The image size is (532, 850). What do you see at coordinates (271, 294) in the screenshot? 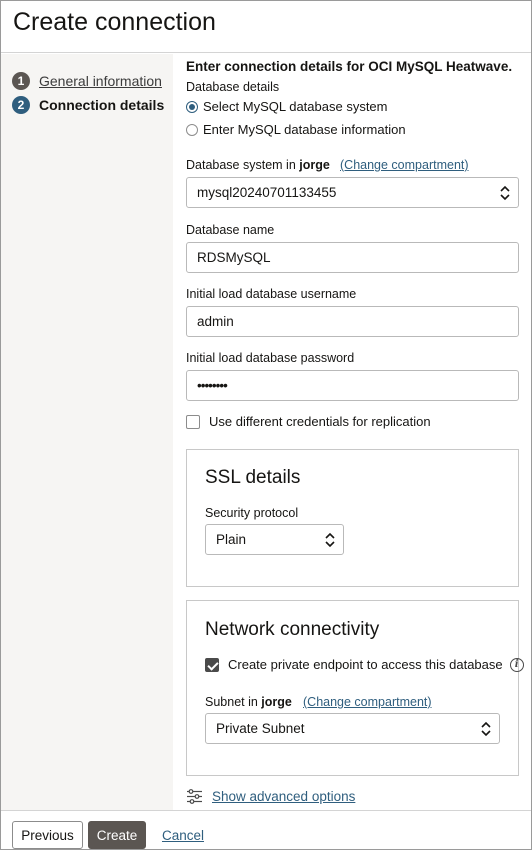
I see `username-label: Initial load database username` at bounding box center [271, 294].